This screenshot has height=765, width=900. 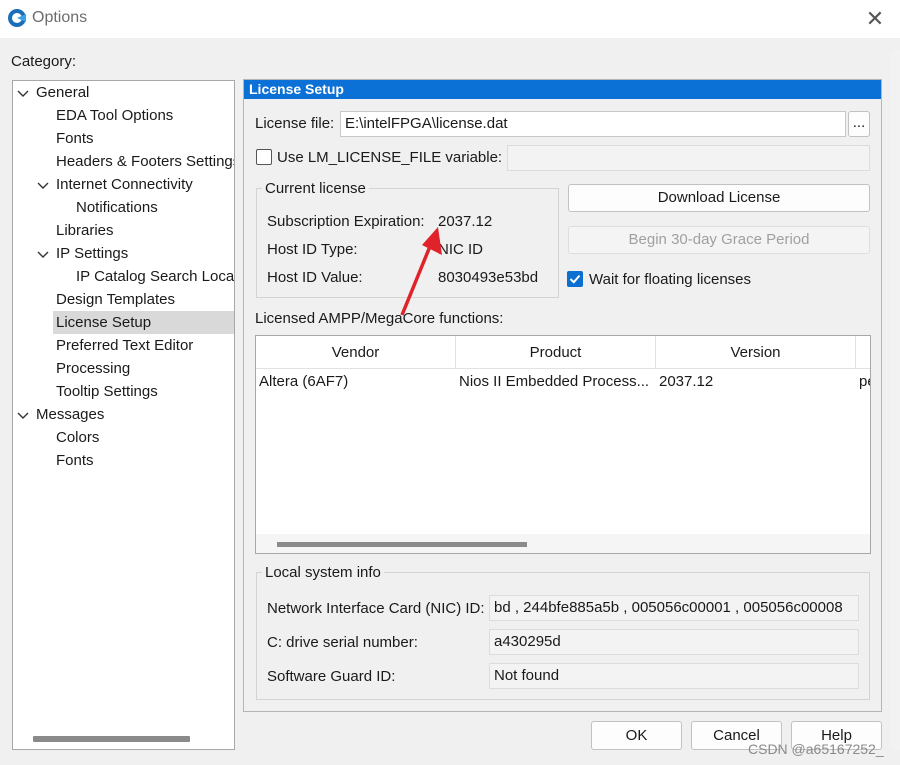 I want to click on close-icon: ✕, so click(x=875, y=19).